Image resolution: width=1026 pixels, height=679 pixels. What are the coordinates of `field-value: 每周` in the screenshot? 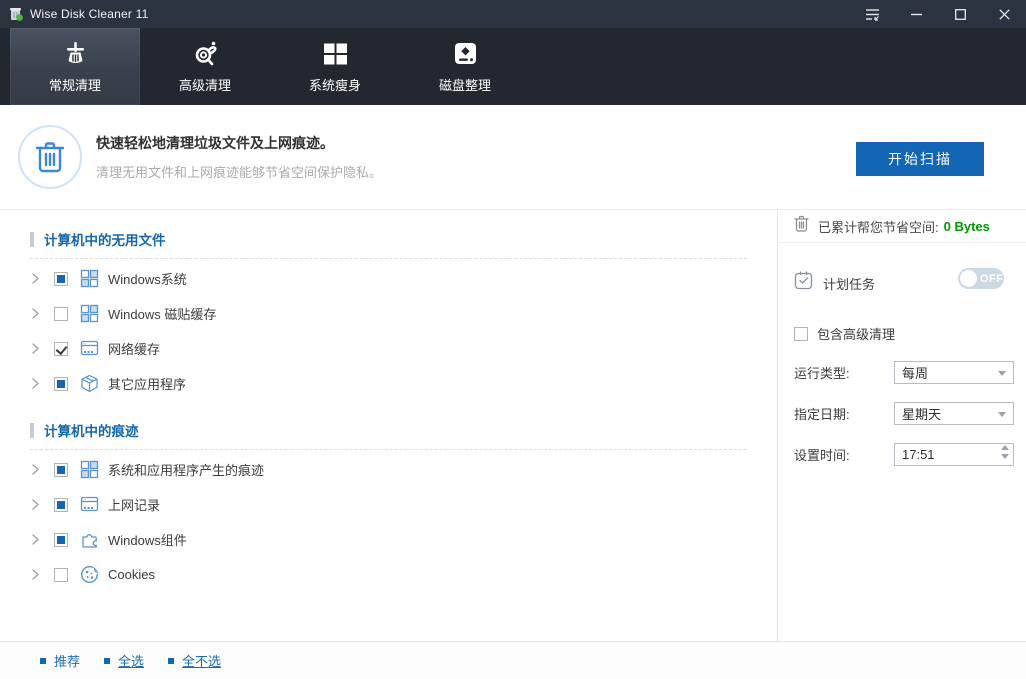 It's located at (915, 373).